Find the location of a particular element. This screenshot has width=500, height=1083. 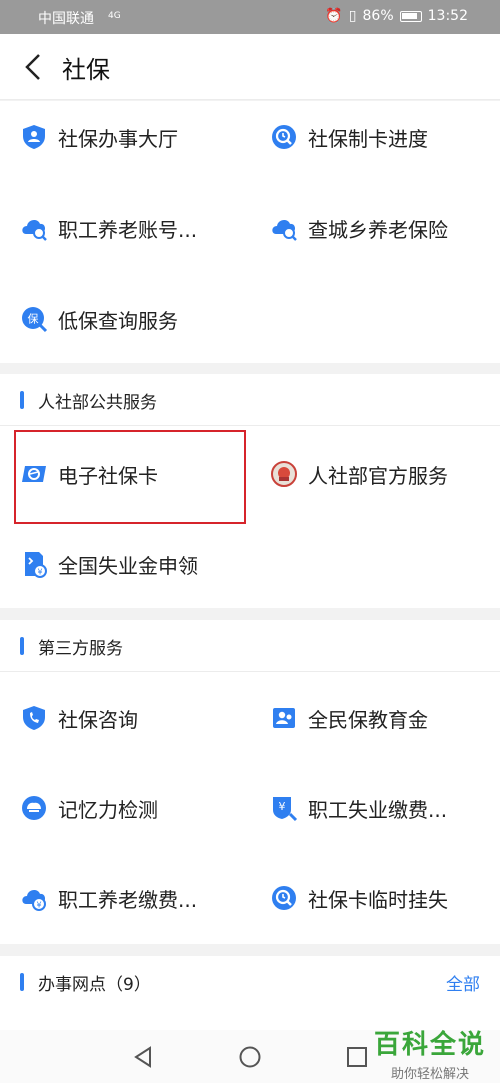

service-item-hall: 社保办事大厅 is located at coordinates (130, 137).